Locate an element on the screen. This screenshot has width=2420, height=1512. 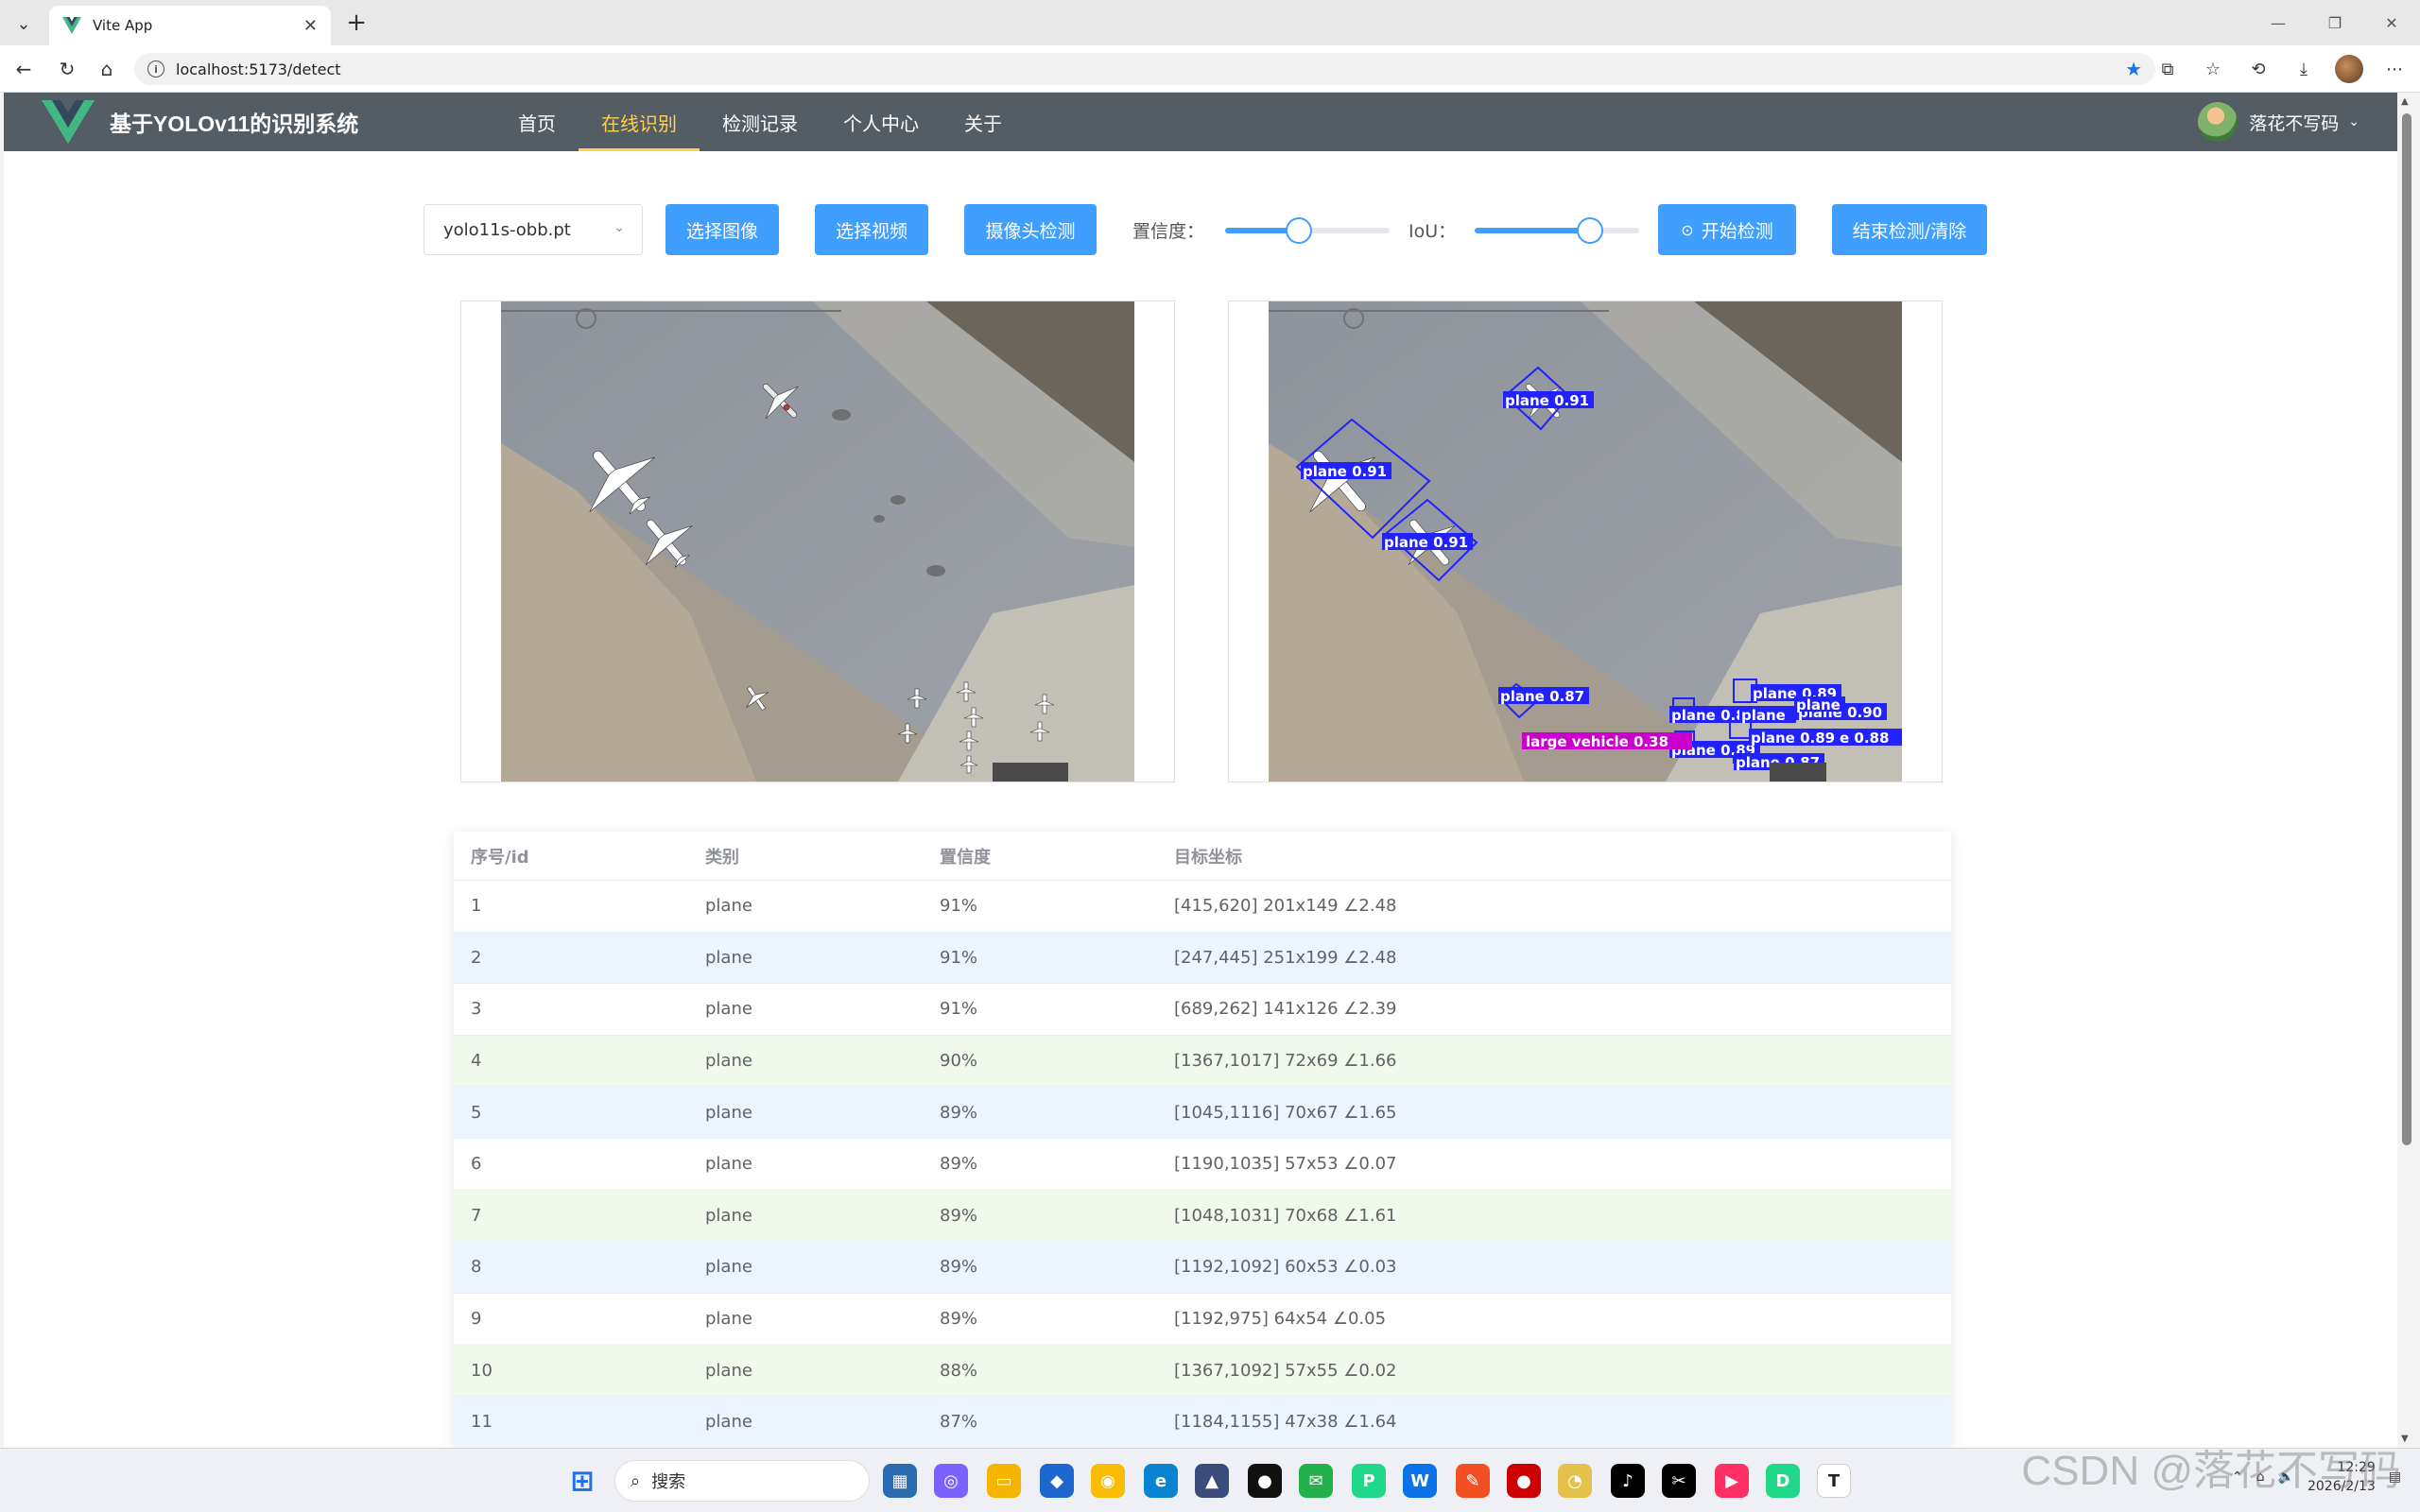
table-row: 11 plane 87% [1184,1155] 47x38 ∠1.64 is located at coordinates (1203, 1422).